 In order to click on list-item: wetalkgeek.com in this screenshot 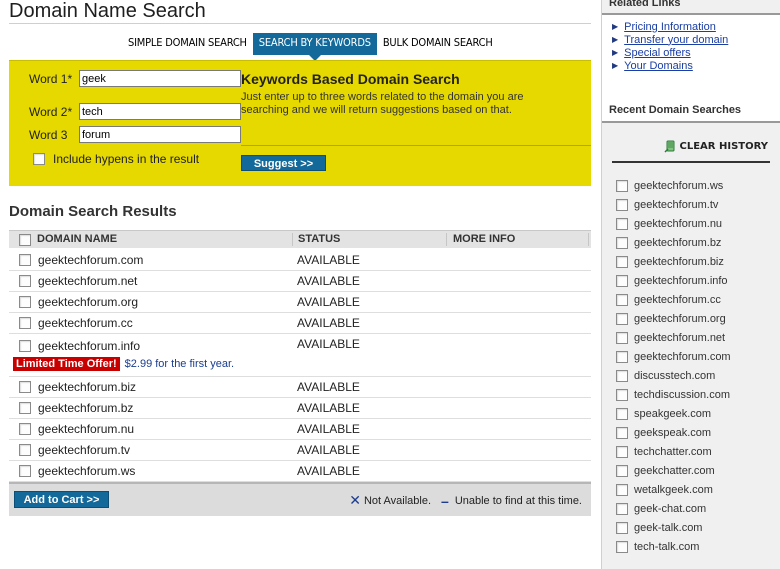, I will do `click(673, 489)`.